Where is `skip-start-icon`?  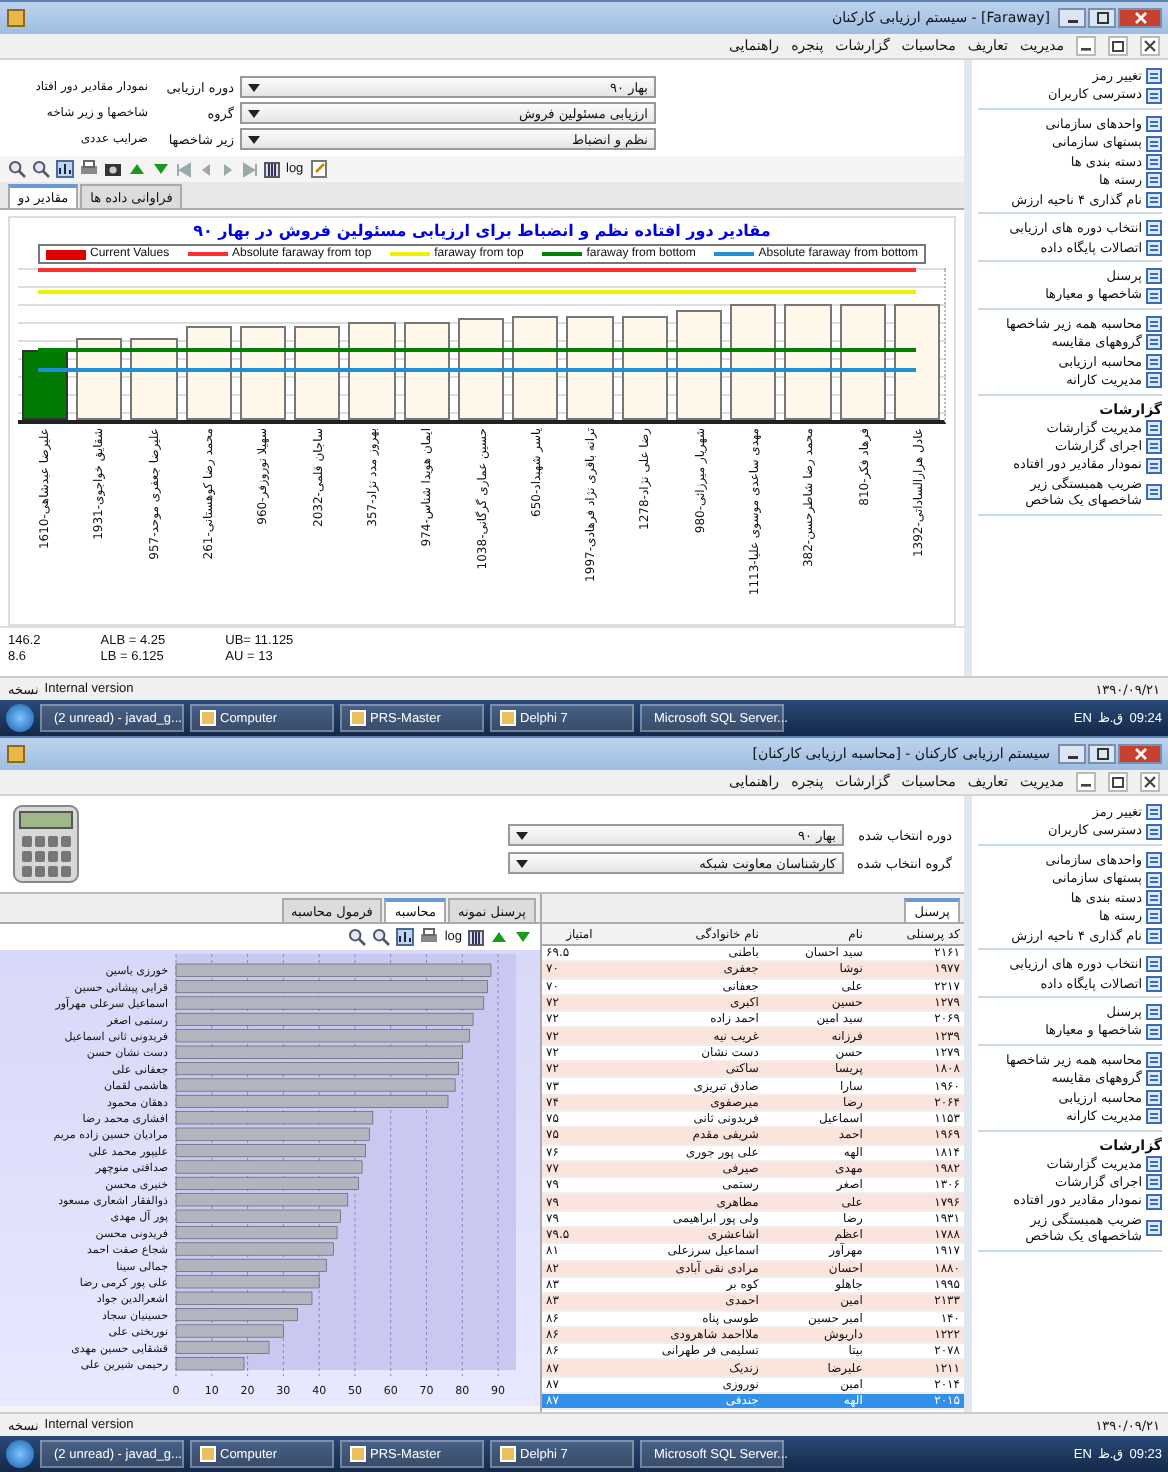 skip-start-icon is located at coordinates (184, 169).